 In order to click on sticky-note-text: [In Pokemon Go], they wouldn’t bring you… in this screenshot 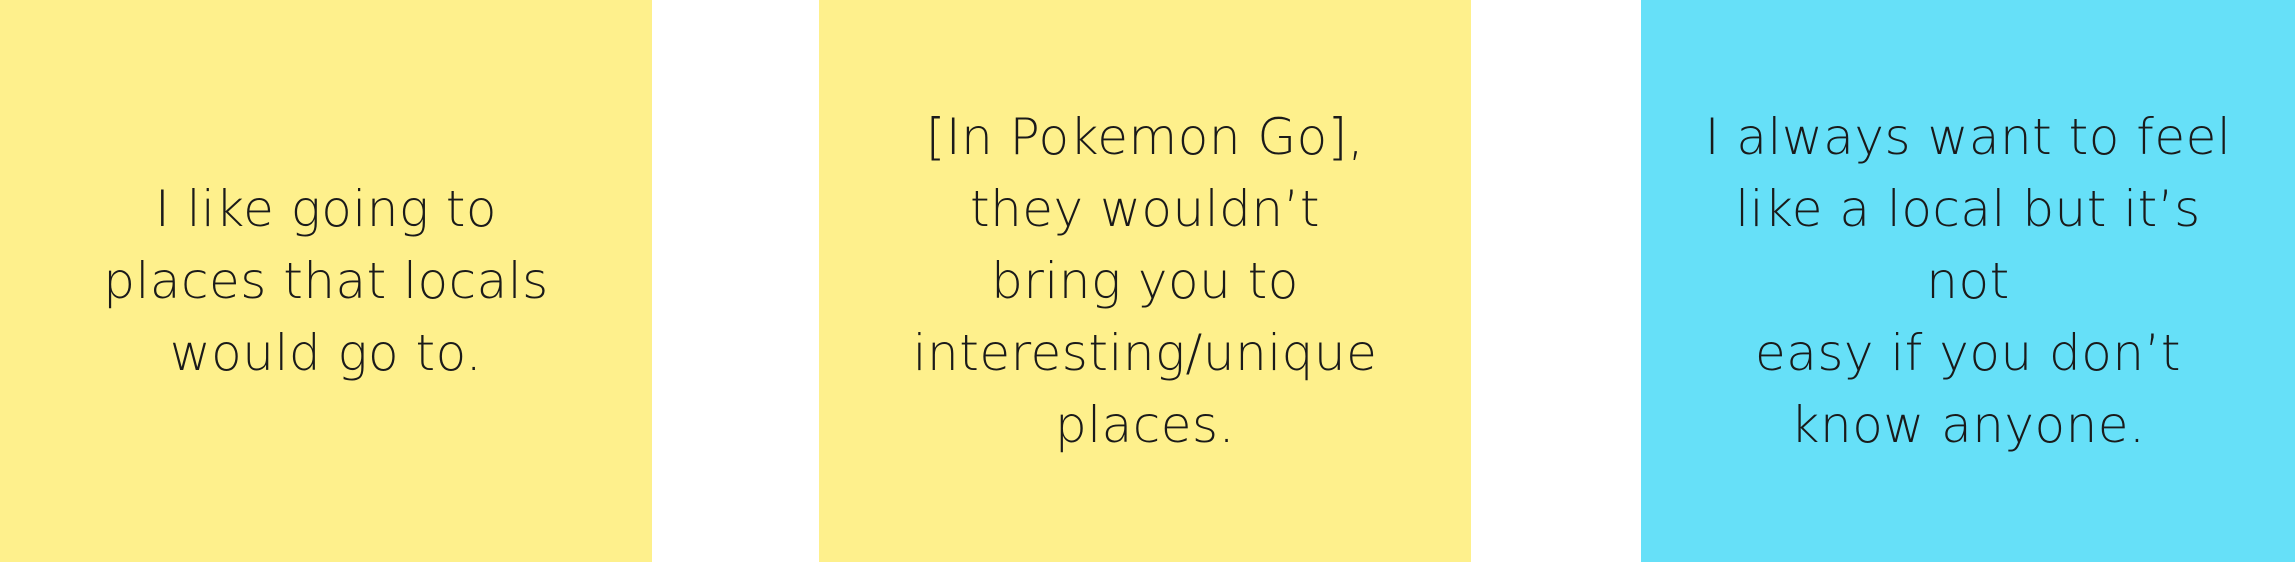, I will do `click(1145, 281)`.